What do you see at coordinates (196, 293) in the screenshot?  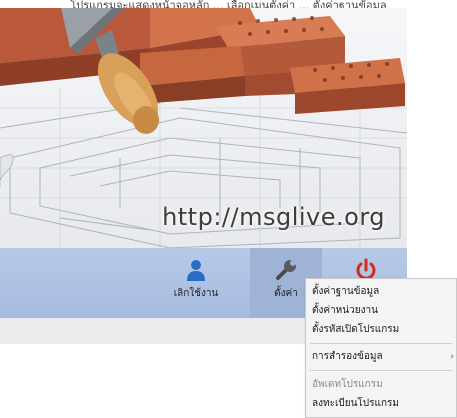 I see `logout-button-label: เลิกใช้งาน` at bounding box center [196, 293].